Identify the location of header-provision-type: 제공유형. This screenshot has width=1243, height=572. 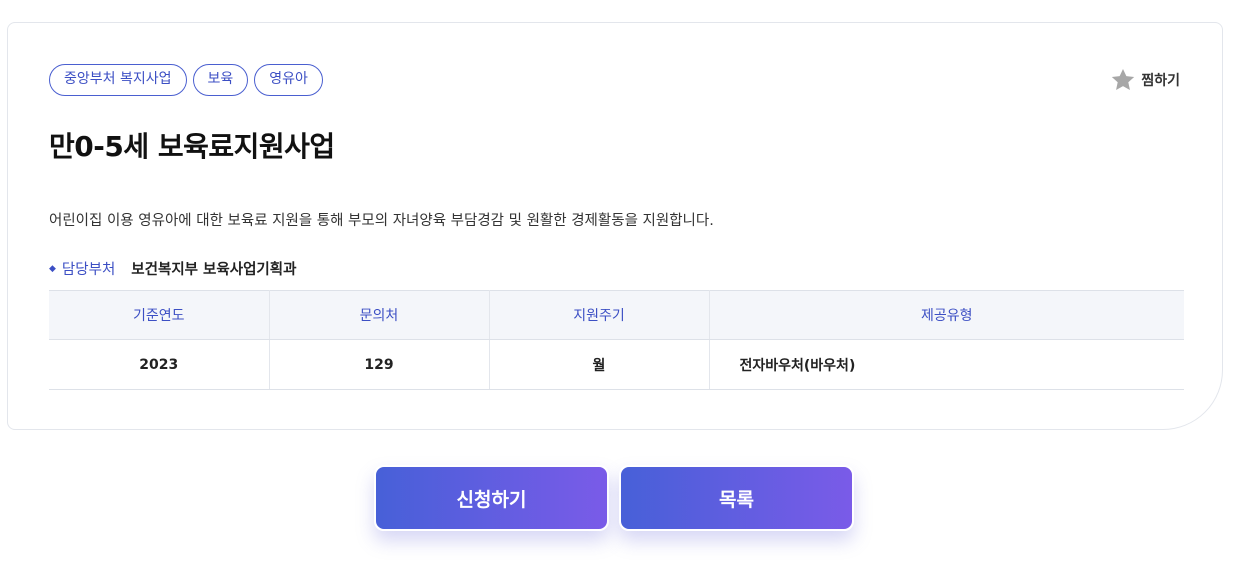
(946, 315).